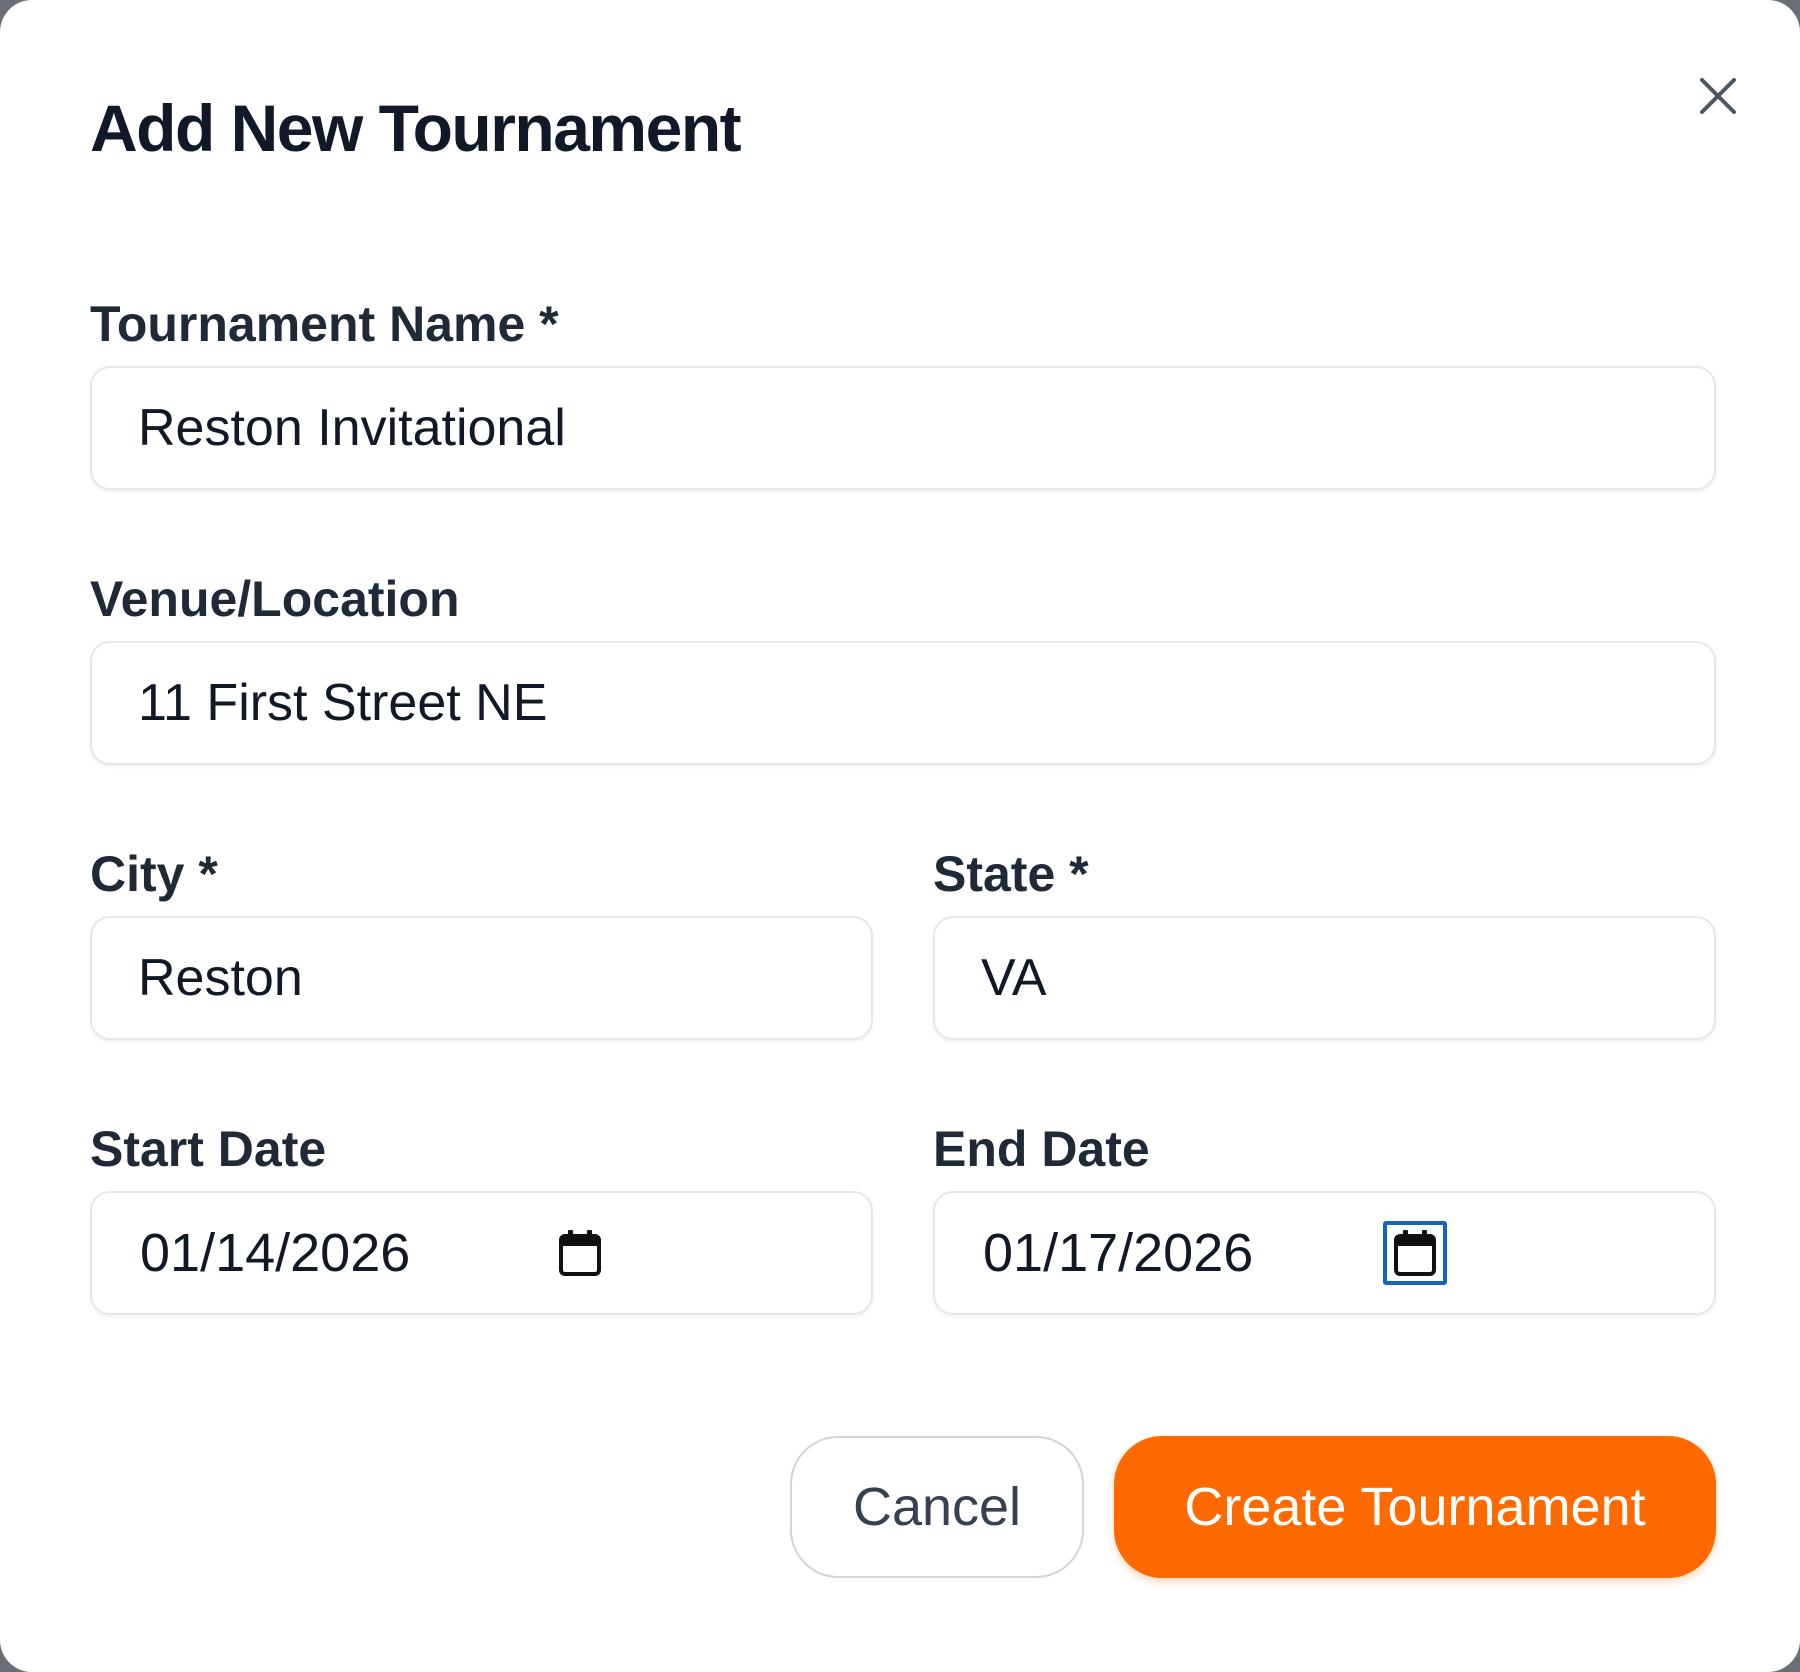  I want to click on cancel-button: Cancel, so click(937, 1507).